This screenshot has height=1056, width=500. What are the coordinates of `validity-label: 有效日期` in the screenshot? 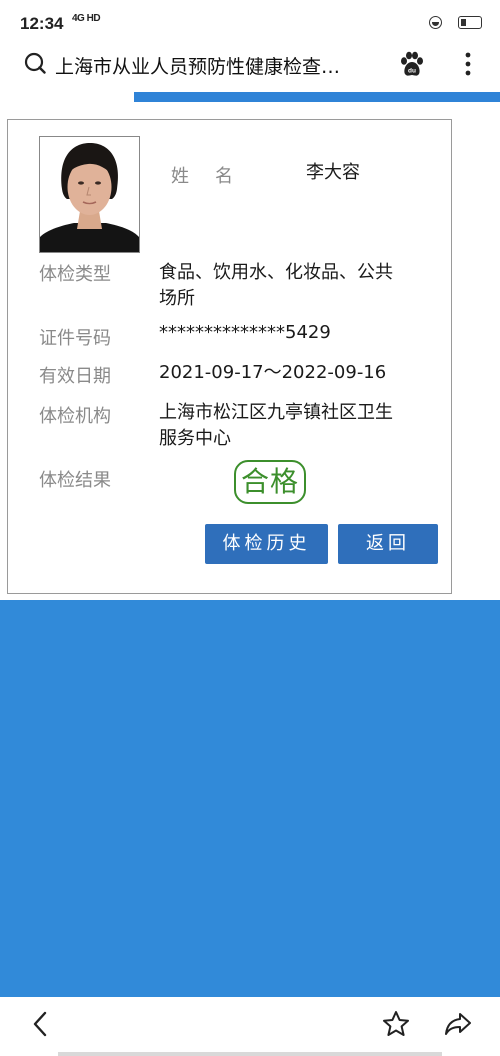 It's located at (75, 376).